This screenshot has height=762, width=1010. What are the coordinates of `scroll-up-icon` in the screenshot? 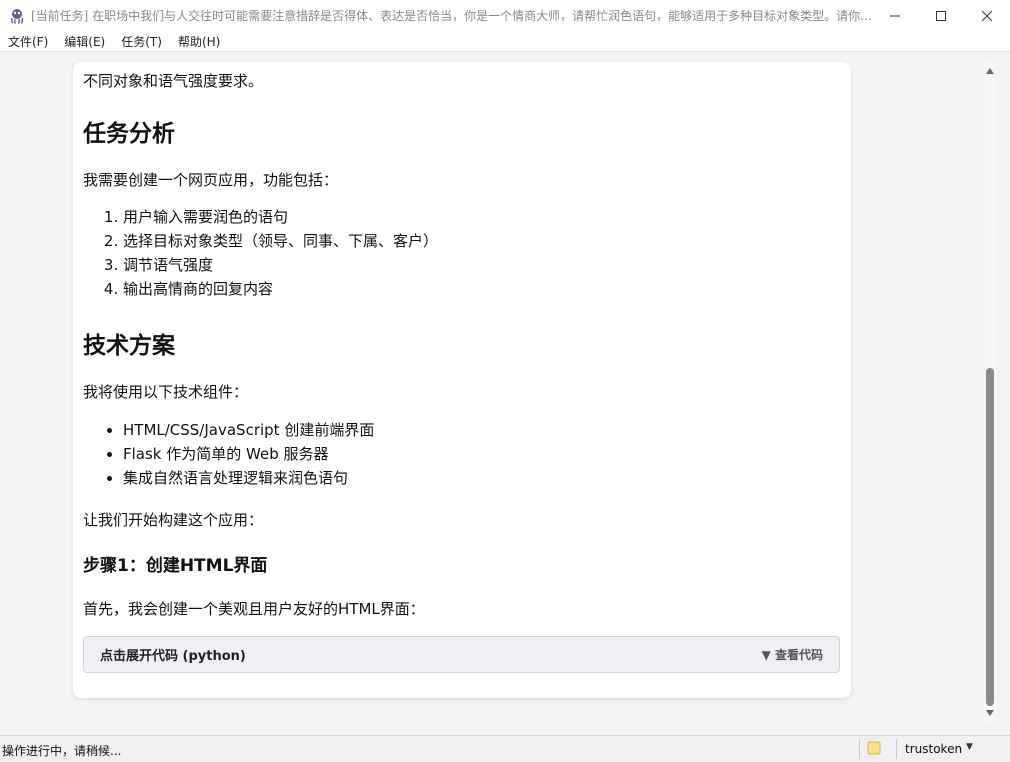 It's located at (990, 71).